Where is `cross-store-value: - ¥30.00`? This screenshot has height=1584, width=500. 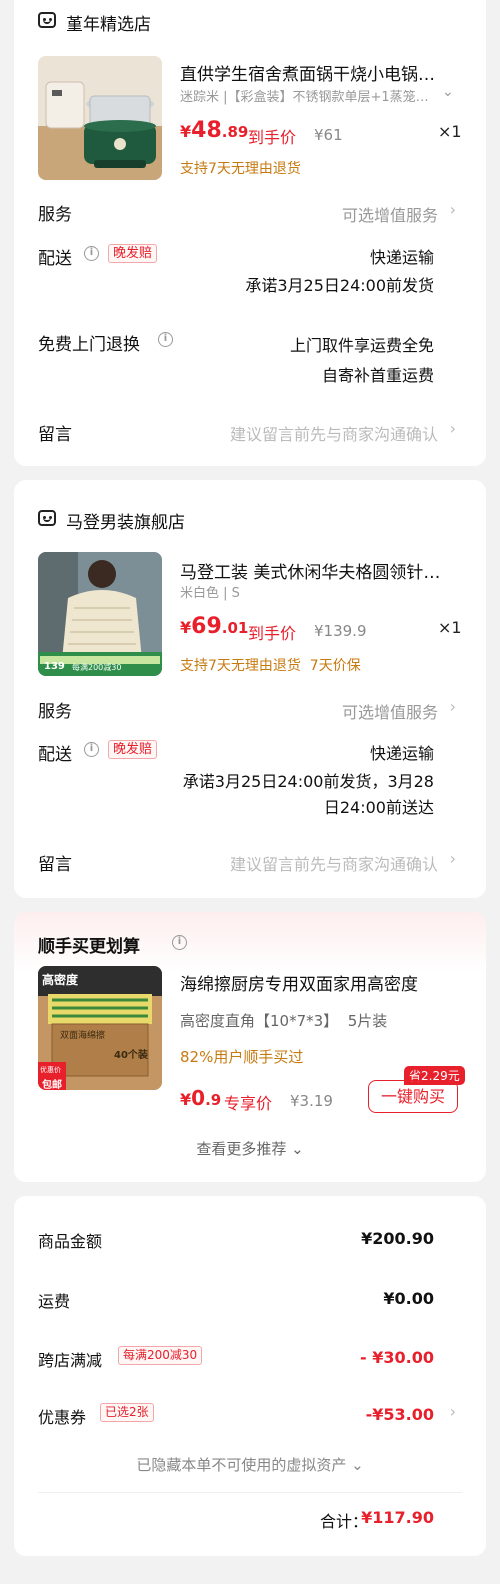 cross-store-value: - ¥30.00 is located at coordinates (397, 1357).